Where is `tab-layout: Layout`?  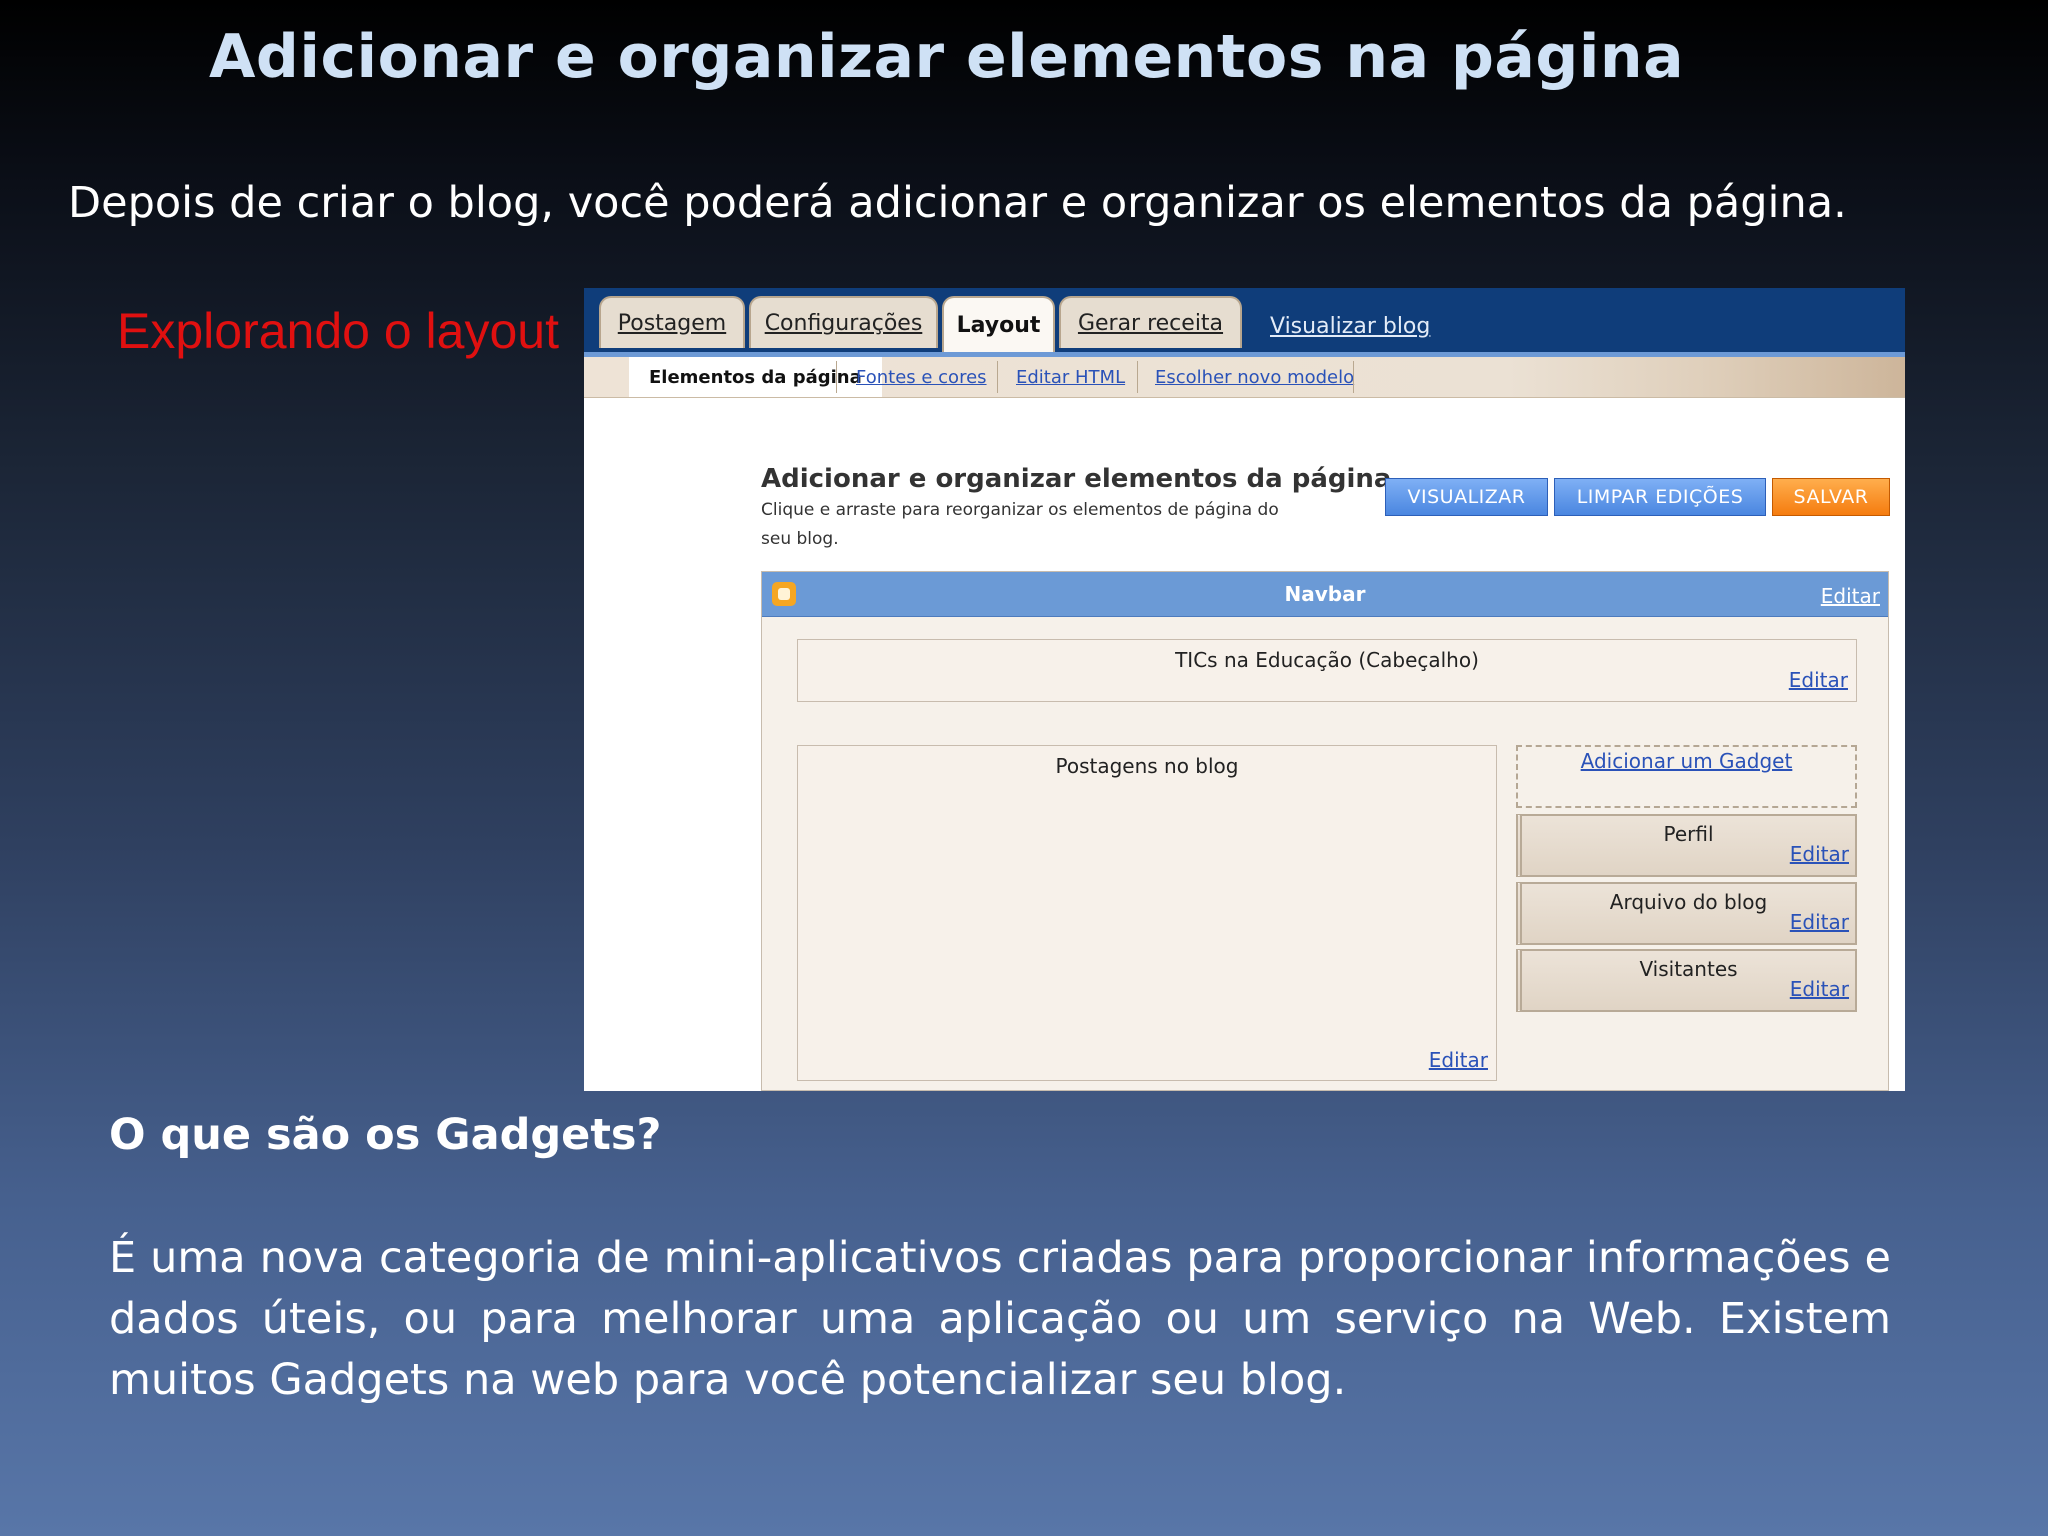
tab-layout: Layout is located at coordinates (998, 324).